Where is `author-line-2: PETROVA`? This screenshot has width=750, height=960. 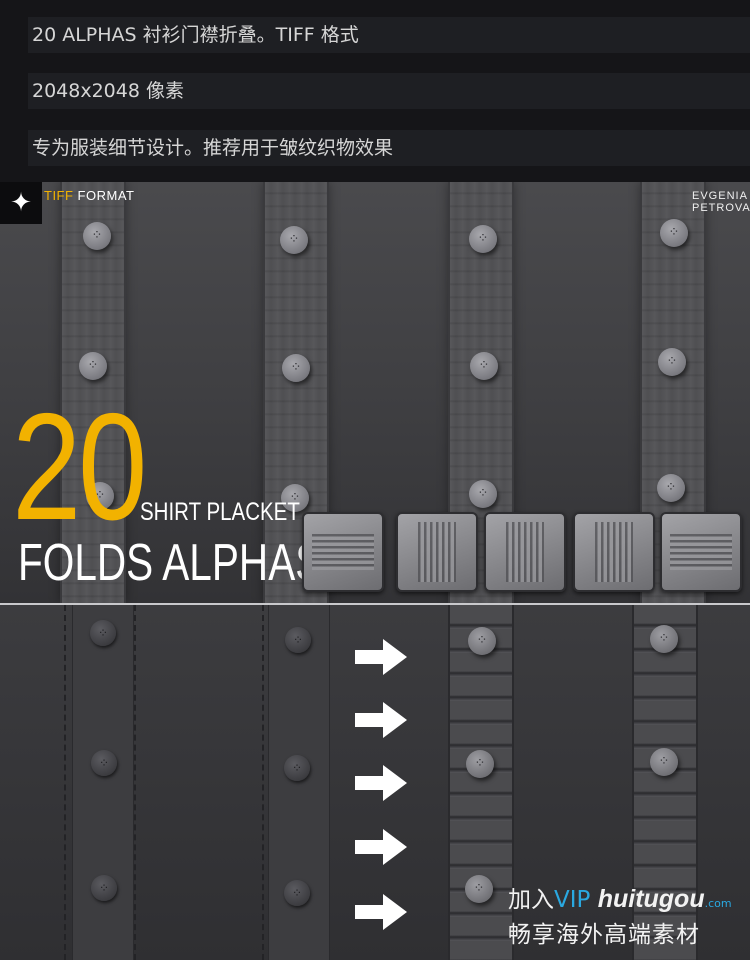
author-line-2: PETROVA is located at coordinates (721, 208).